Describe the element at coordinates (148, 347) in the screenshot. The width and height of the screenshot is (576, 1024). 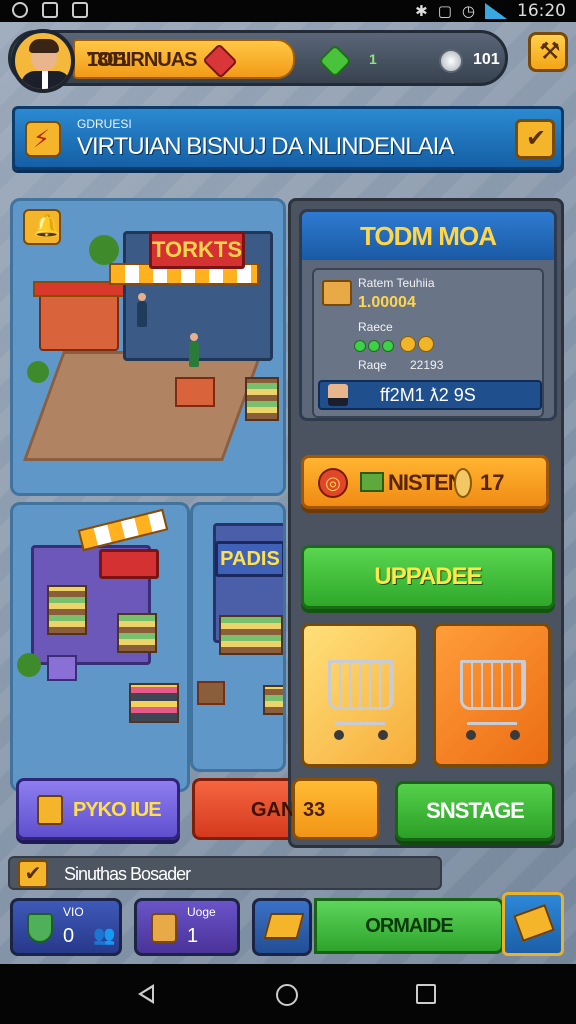
I see `main-store-scene: 🔔 TORKTS` at that location.